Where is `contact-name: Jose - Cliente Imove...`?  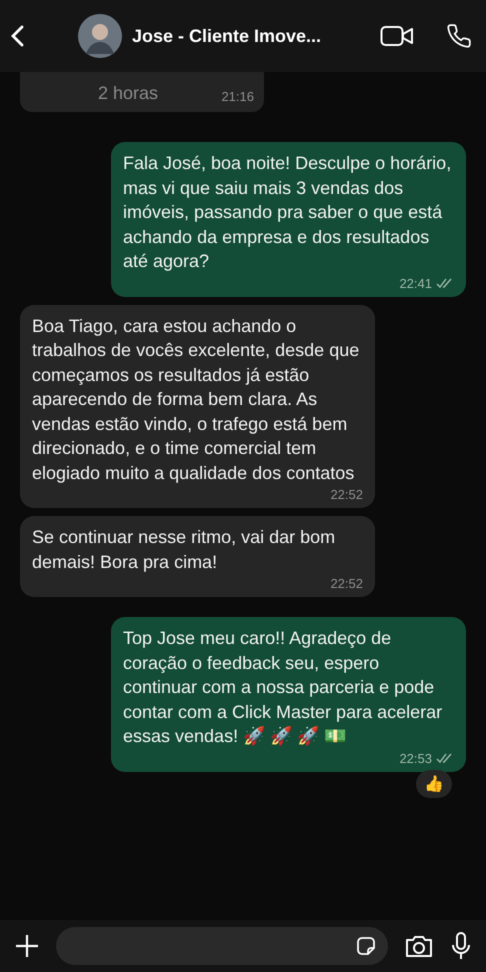 contact-name: Jose - Cliente Imove... is located at coordinates (251, 36).